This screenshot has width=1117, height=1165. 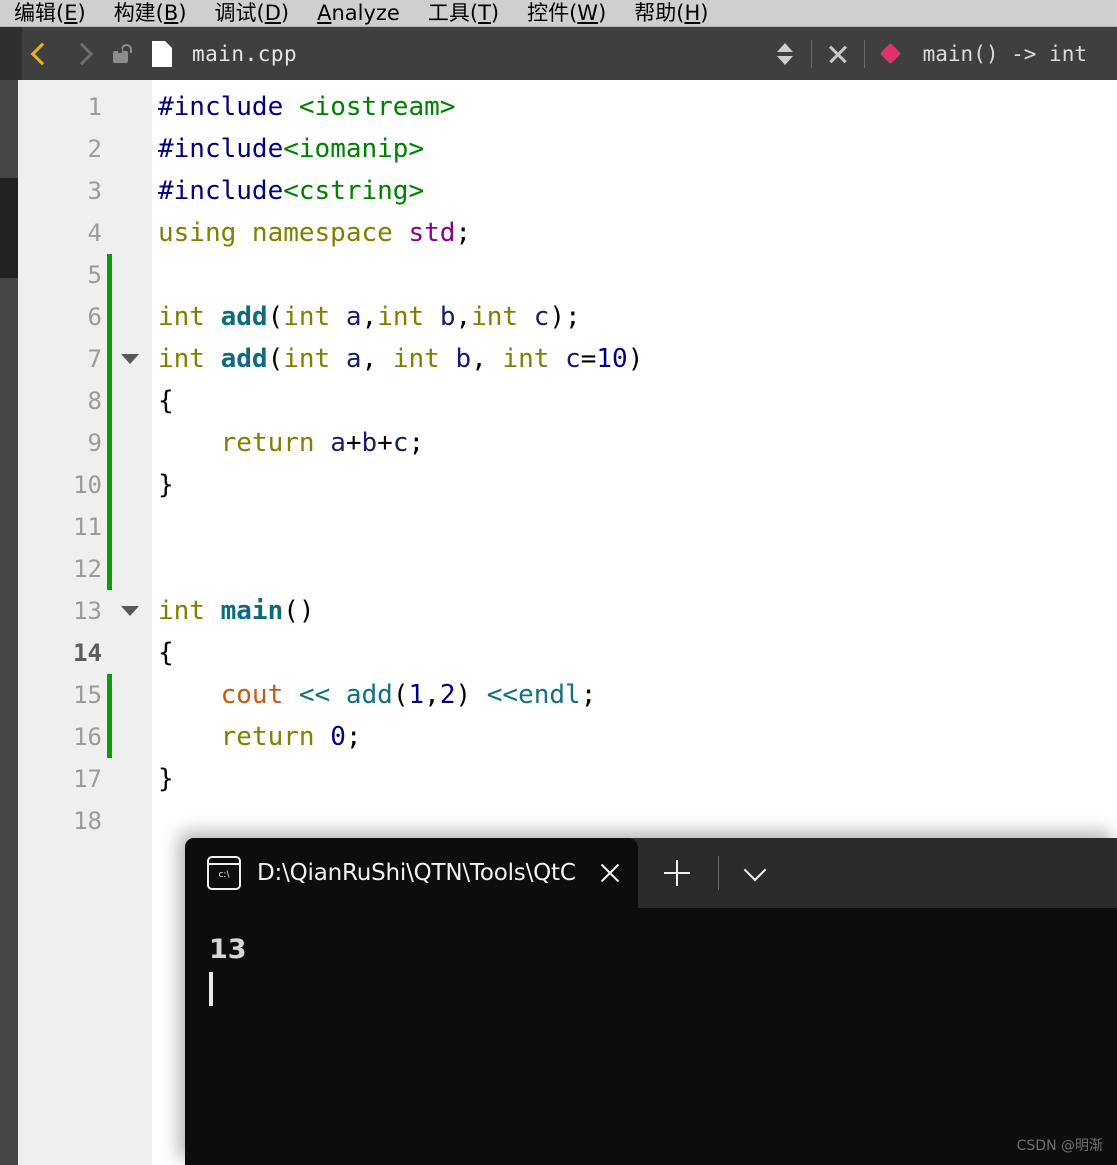 I want to click on code-text: #include<cstring>, so click(x=291, y=191).